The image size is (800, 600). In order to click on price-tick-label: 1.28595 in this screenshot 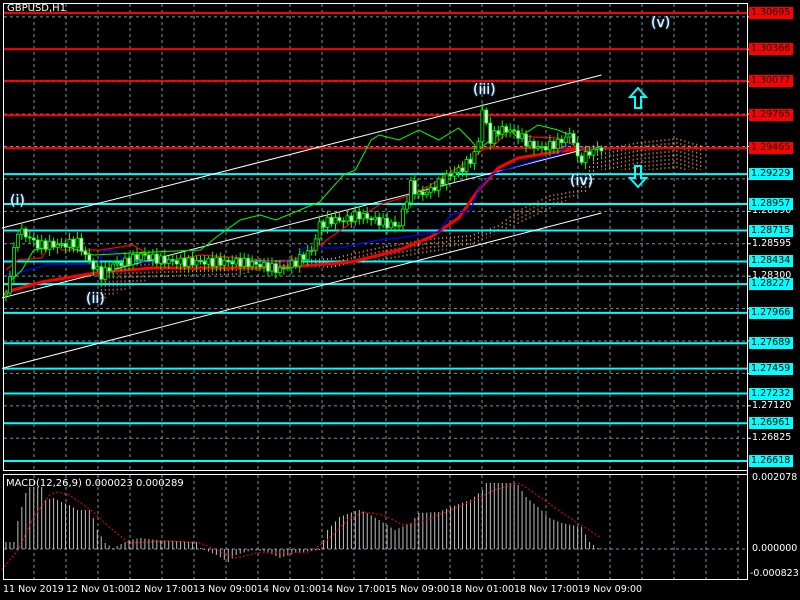, I will do `click(772, 243)`.